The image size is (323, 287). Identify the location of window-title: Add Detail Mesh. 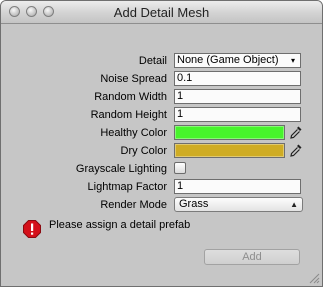
(161, 12).